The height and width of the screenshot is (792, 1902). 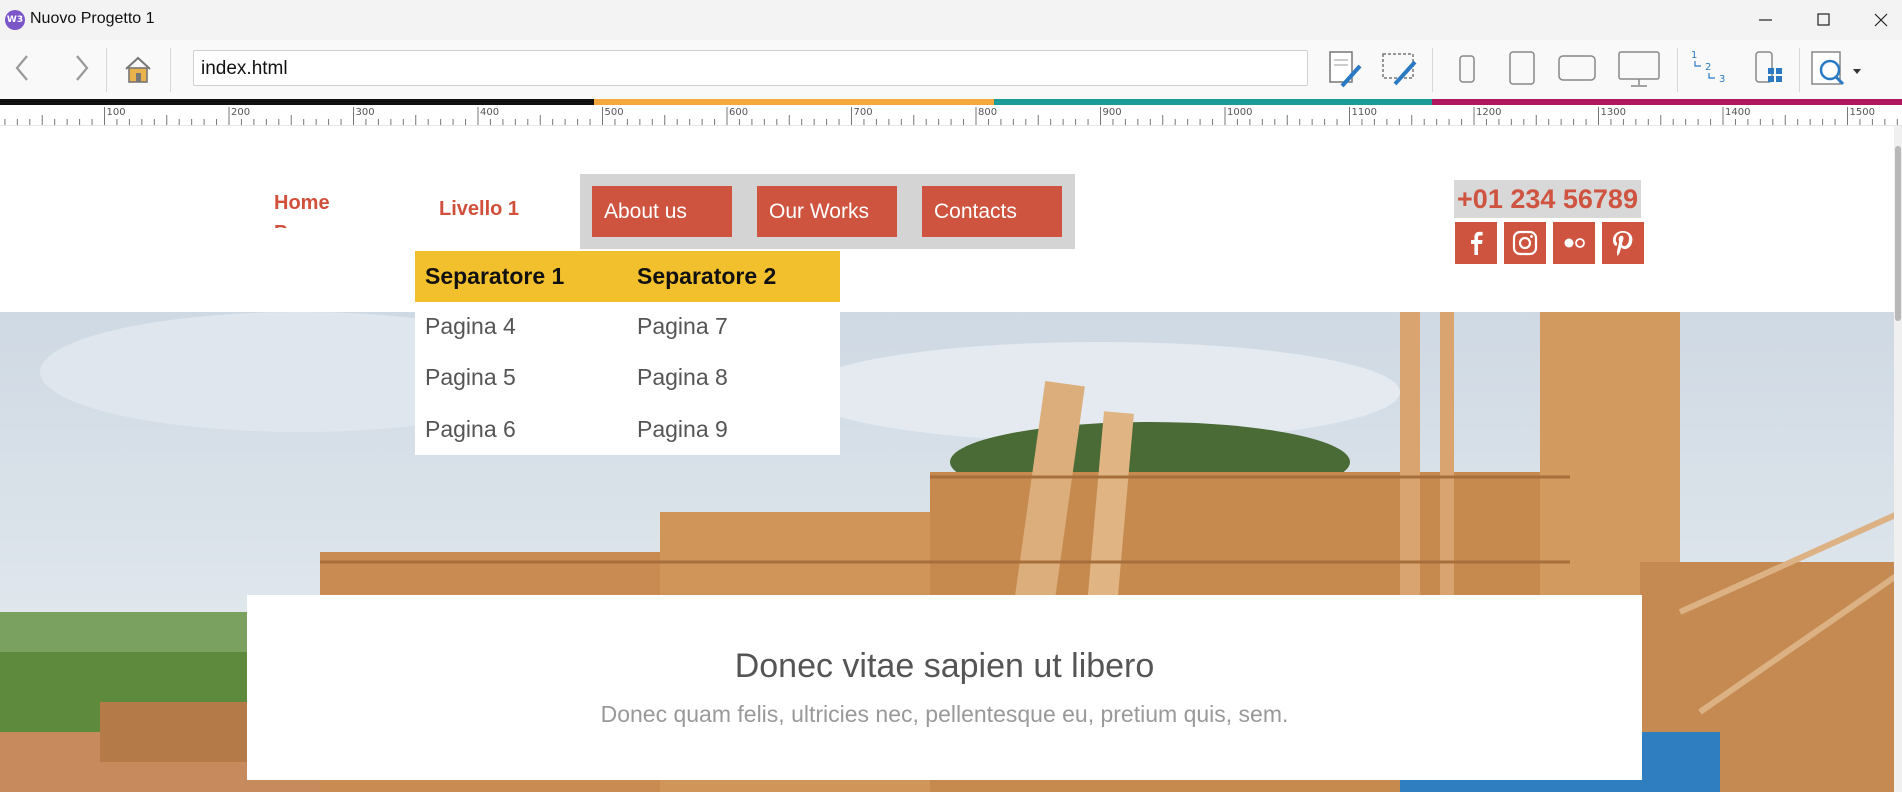 I want to click on nav-home-link: Home Page, so click(x=314, y=208).